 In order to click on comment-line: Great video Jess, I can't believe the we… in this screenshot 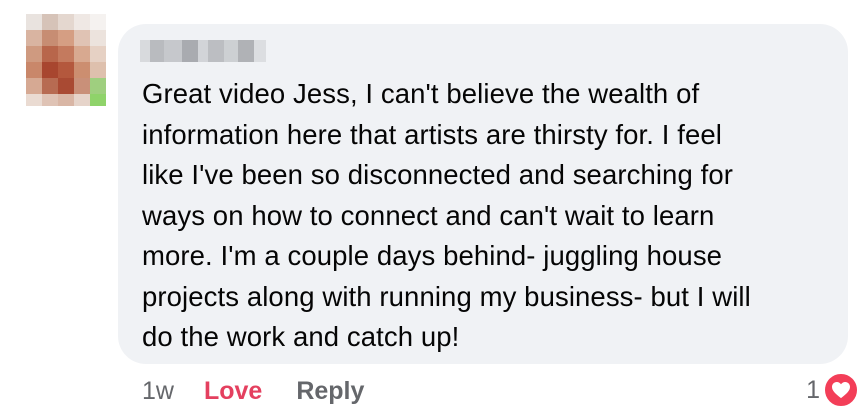, I will do `click(421, 93)`.